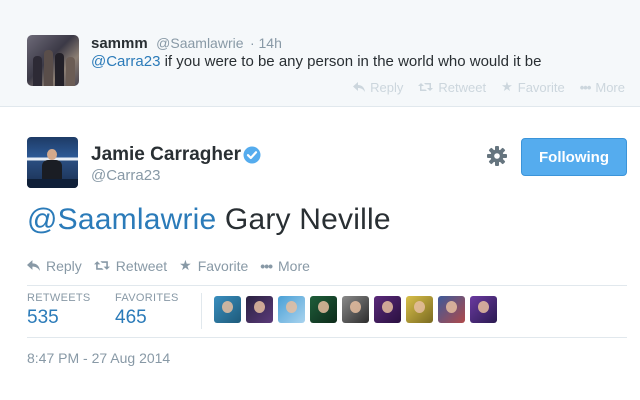 The height and width of the screenshot is (400, 640). Describe the element at coordinates (59, 298) in the screenshot. I see `retweets-label: RETWEETS` at that location.